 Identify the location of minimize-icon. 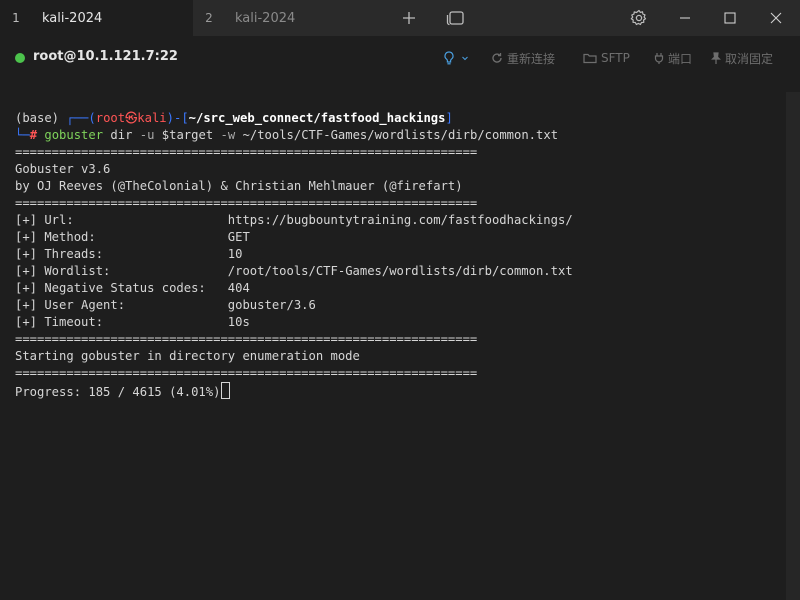
(685, 18).